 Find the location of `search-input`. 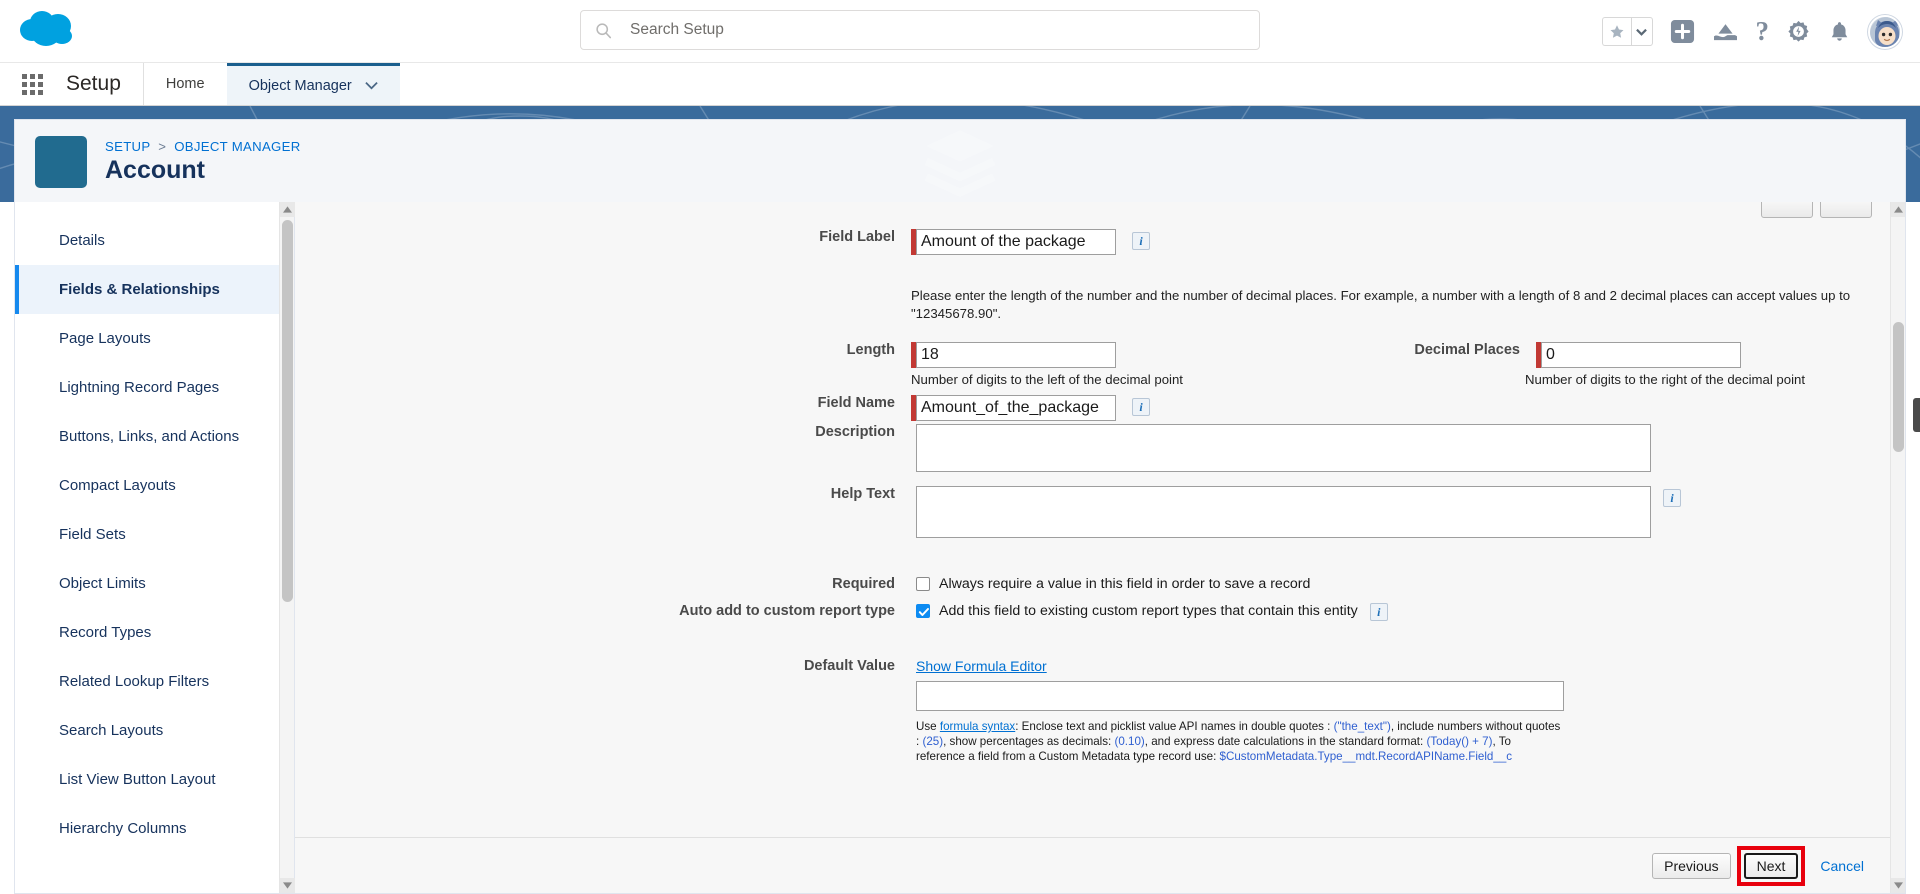

search-input is located at coordinates (929, 30).